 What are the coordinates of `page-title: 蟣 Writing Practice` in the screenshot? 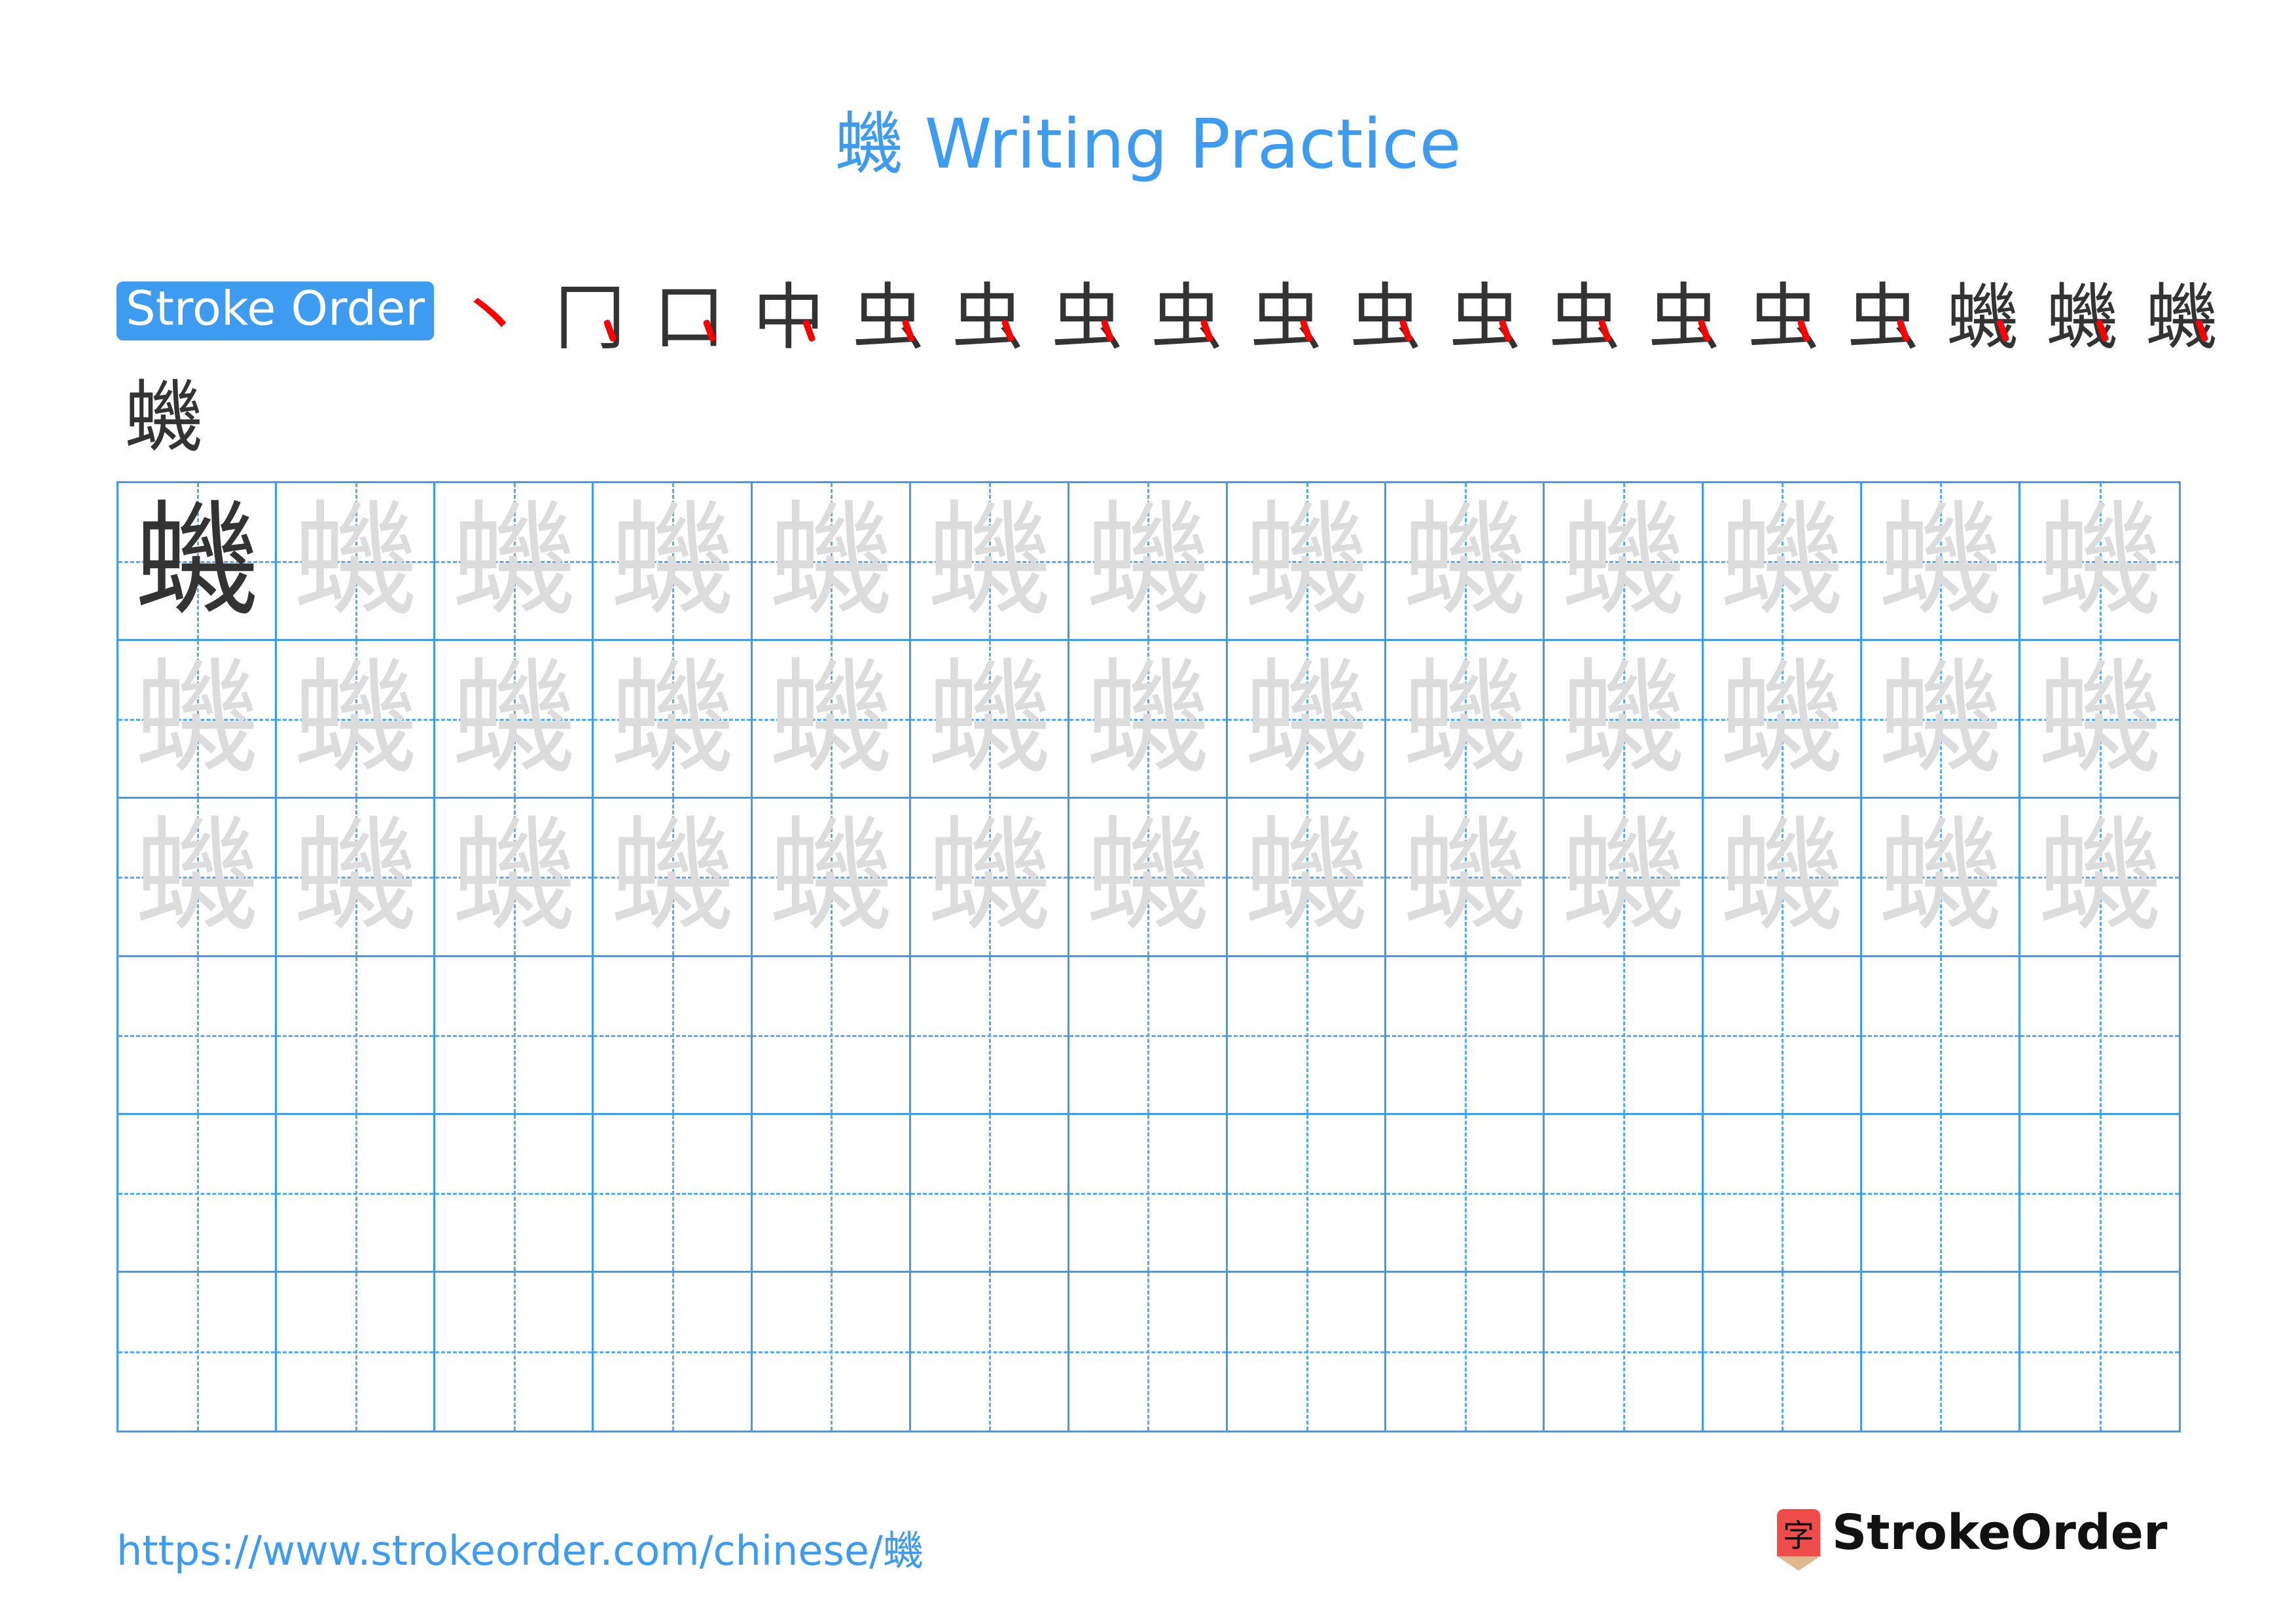 It's located at (1148, 144).